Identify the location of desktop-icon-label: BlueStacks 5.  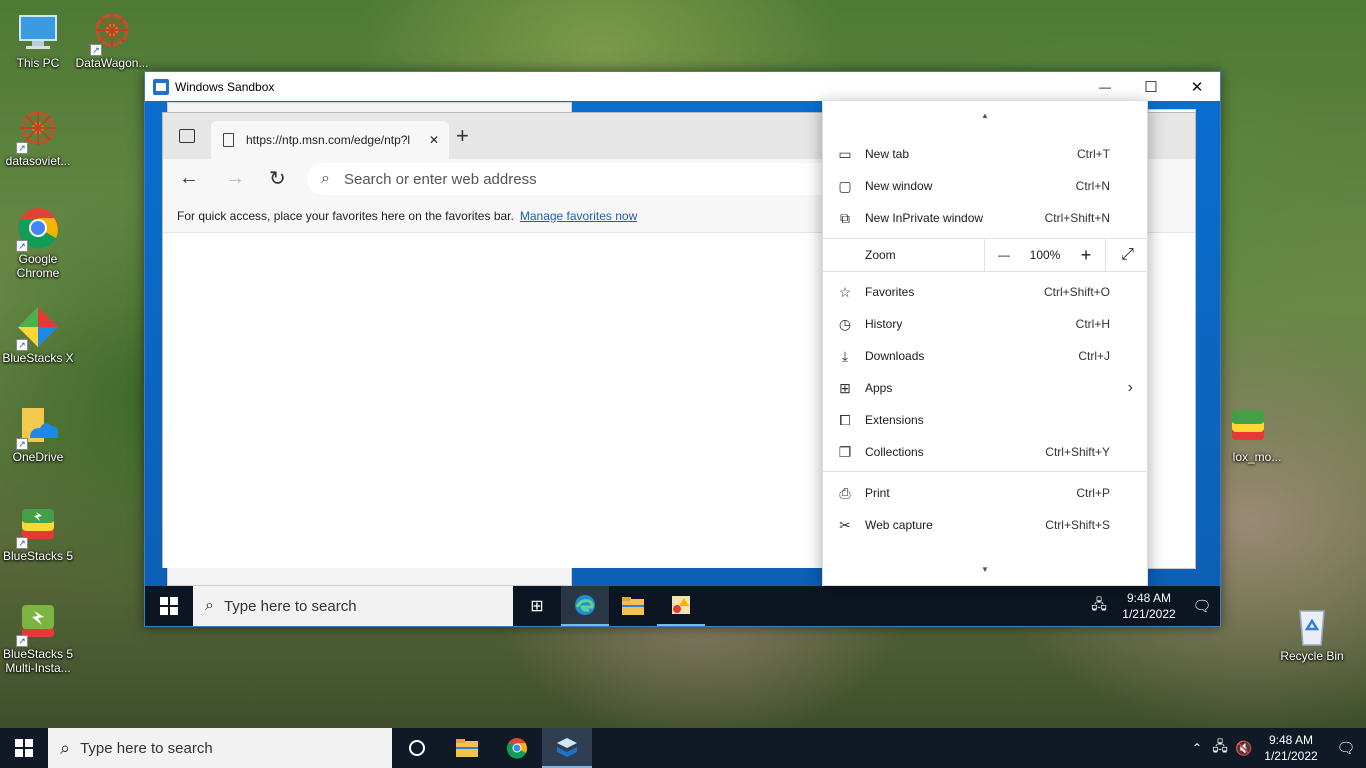
(38, 556).